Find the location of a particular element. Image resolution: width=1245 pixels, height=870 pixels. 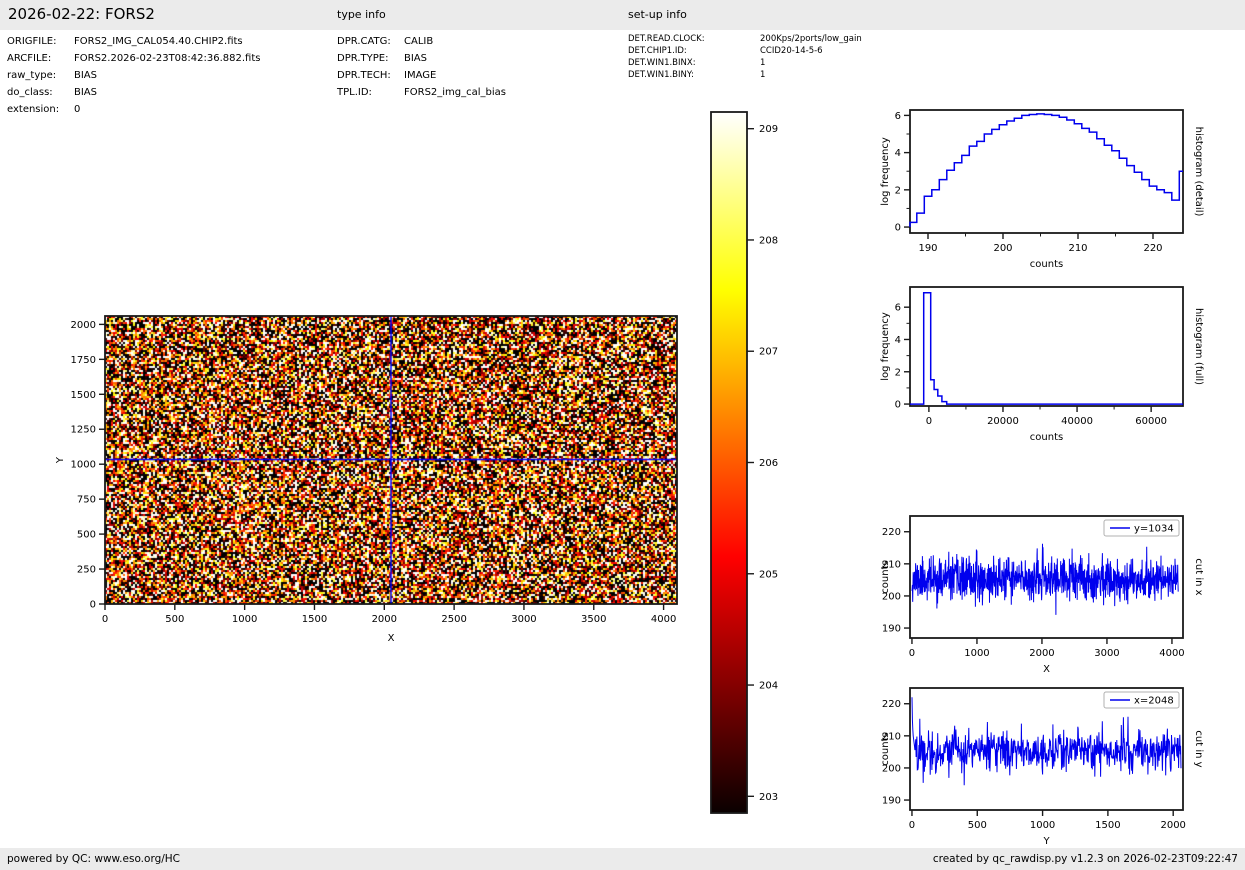

meta-row: DPR.TECH: IMAGE is located at coordinates (421, 75).